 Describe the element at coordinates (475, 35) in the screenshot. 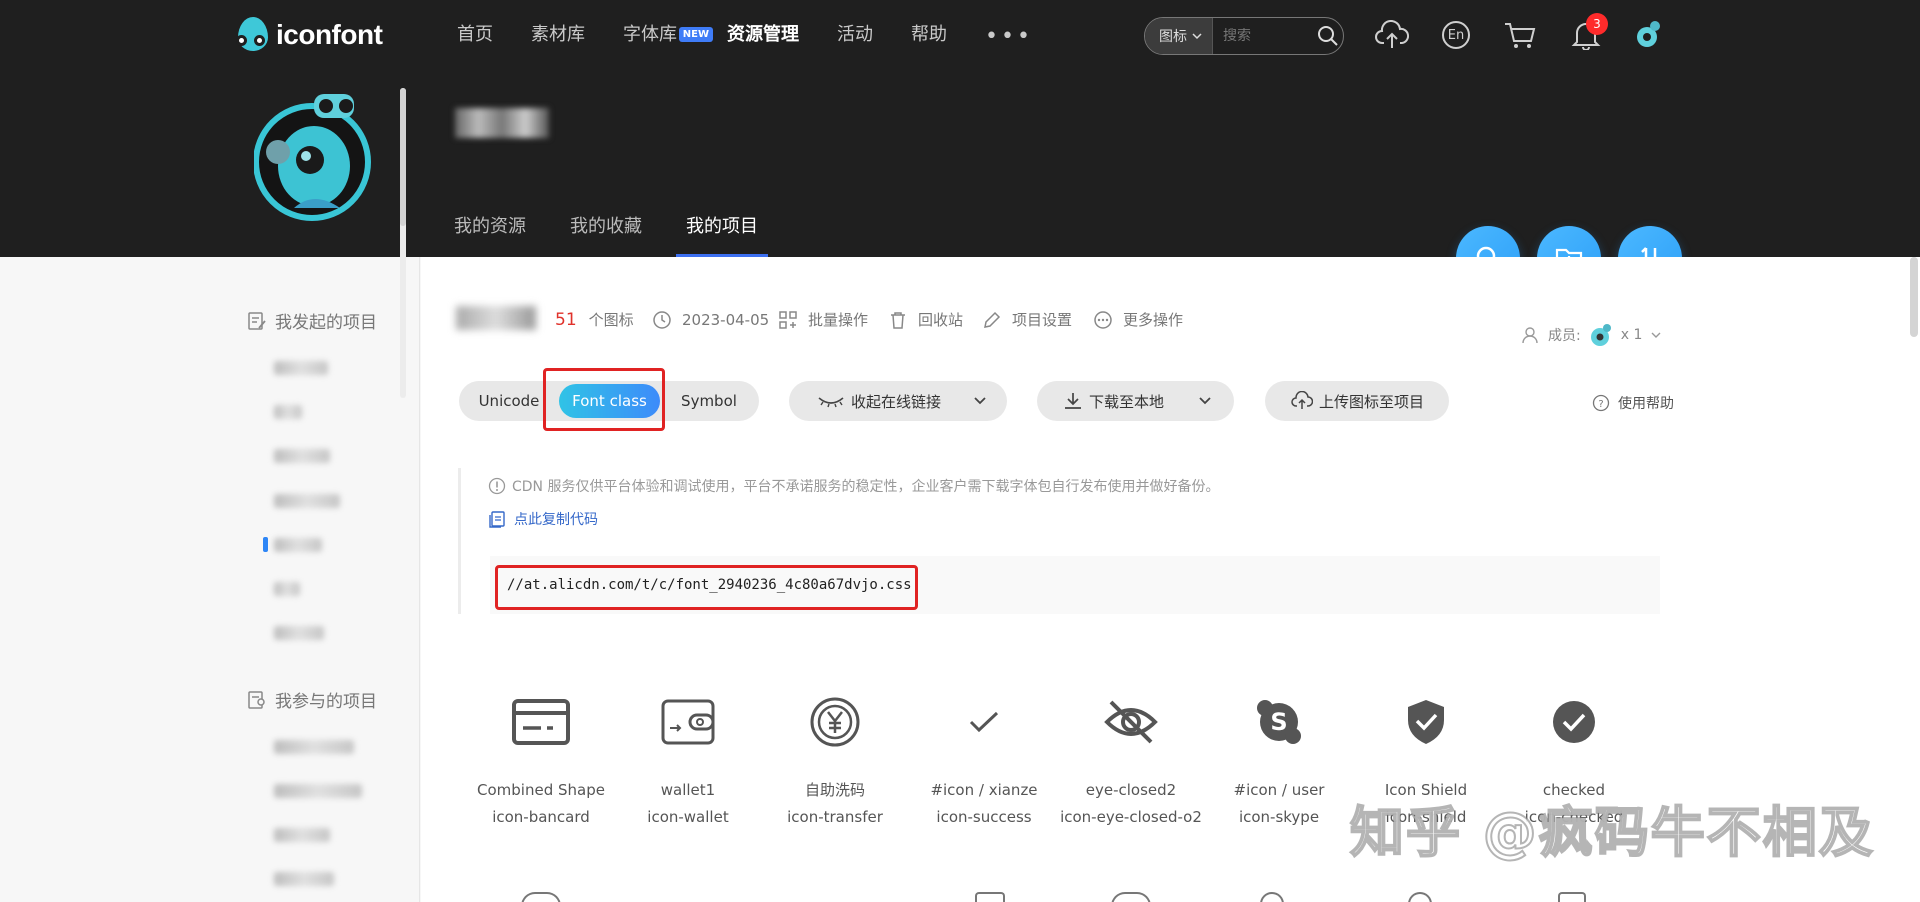

I see `nav-home: 首页` at that location.